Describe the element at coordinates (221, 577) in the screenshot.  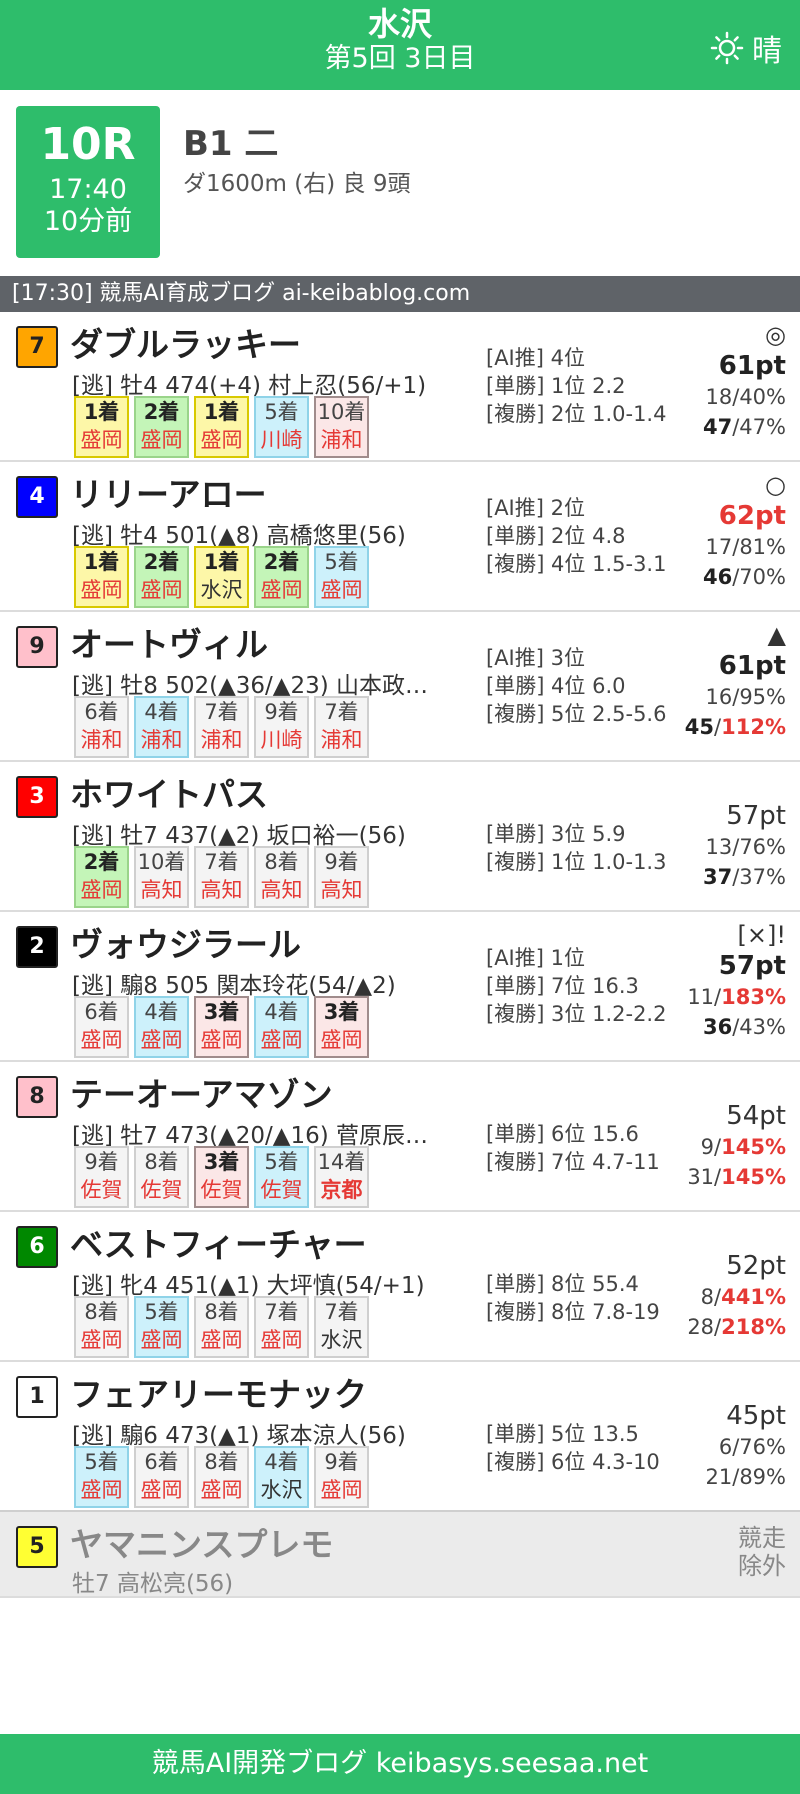
I see `past-result-cell: 1着 水沢` at that location.